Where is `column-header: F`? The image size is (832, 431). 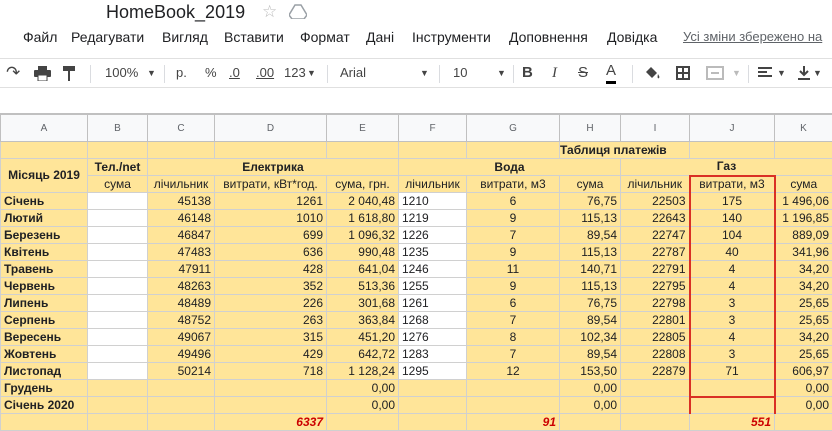 column-header: F is located at coordinates (432, 128).